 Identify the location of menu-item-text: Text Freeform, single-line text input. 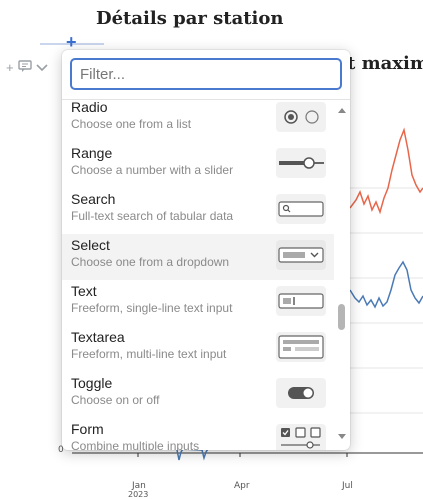
(198, 303).